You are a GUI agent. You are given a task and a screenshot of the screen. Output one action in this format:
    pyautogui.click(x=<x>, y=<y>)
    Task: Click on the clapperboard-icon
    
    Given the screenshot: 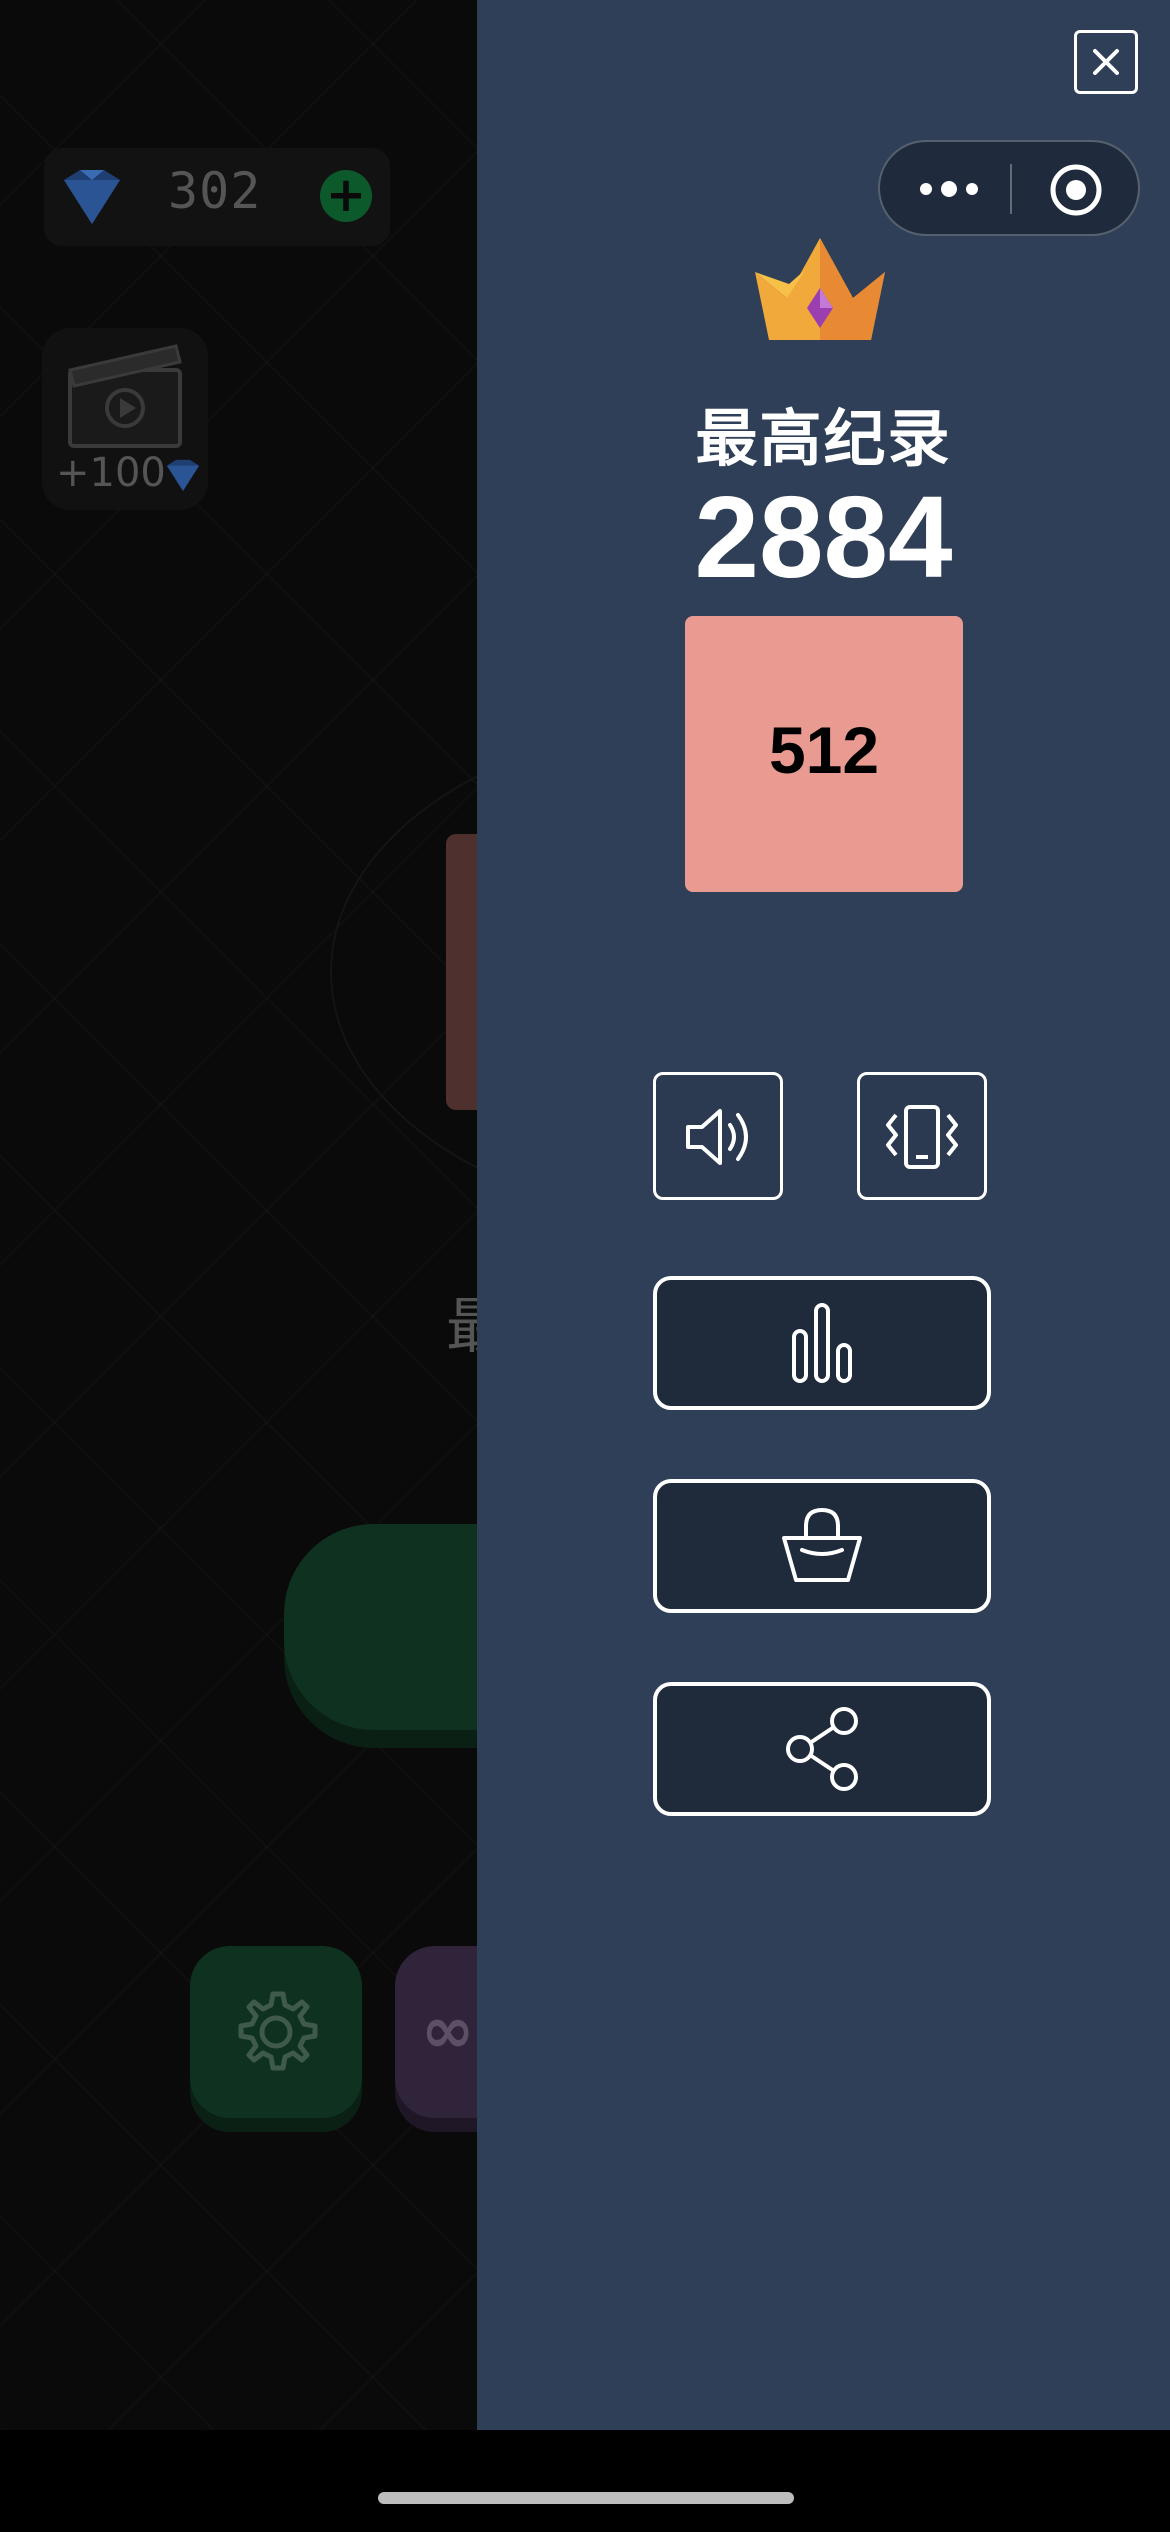 What is the action you would take?
    pyautogui.click(x=125, y=396)
    